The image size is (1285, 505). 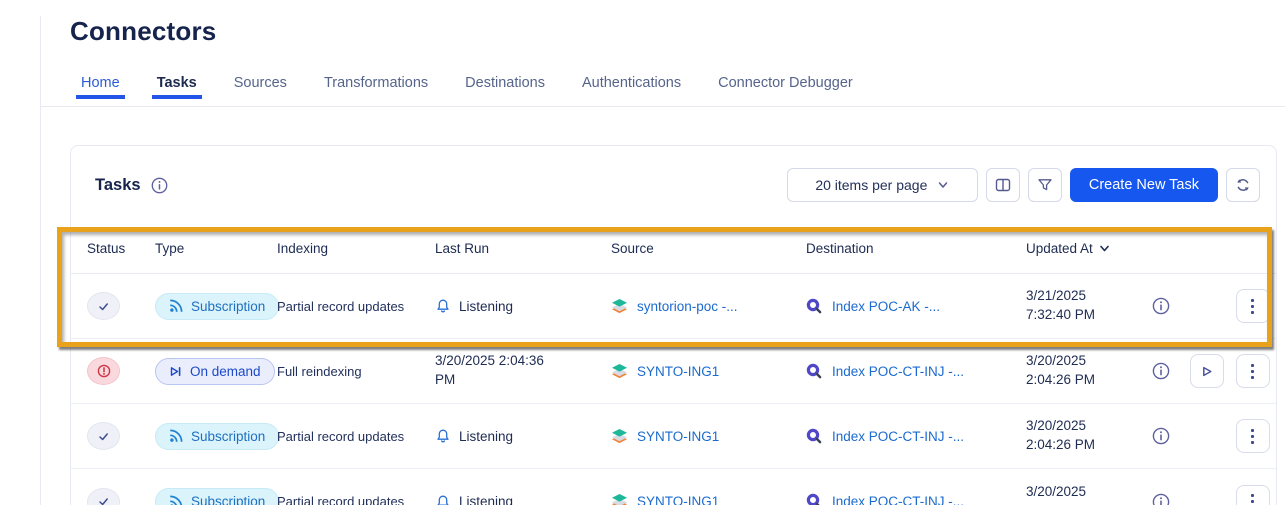 I want to click on updated-time: 2:04:26 PM, so click(x=1061, y=379).